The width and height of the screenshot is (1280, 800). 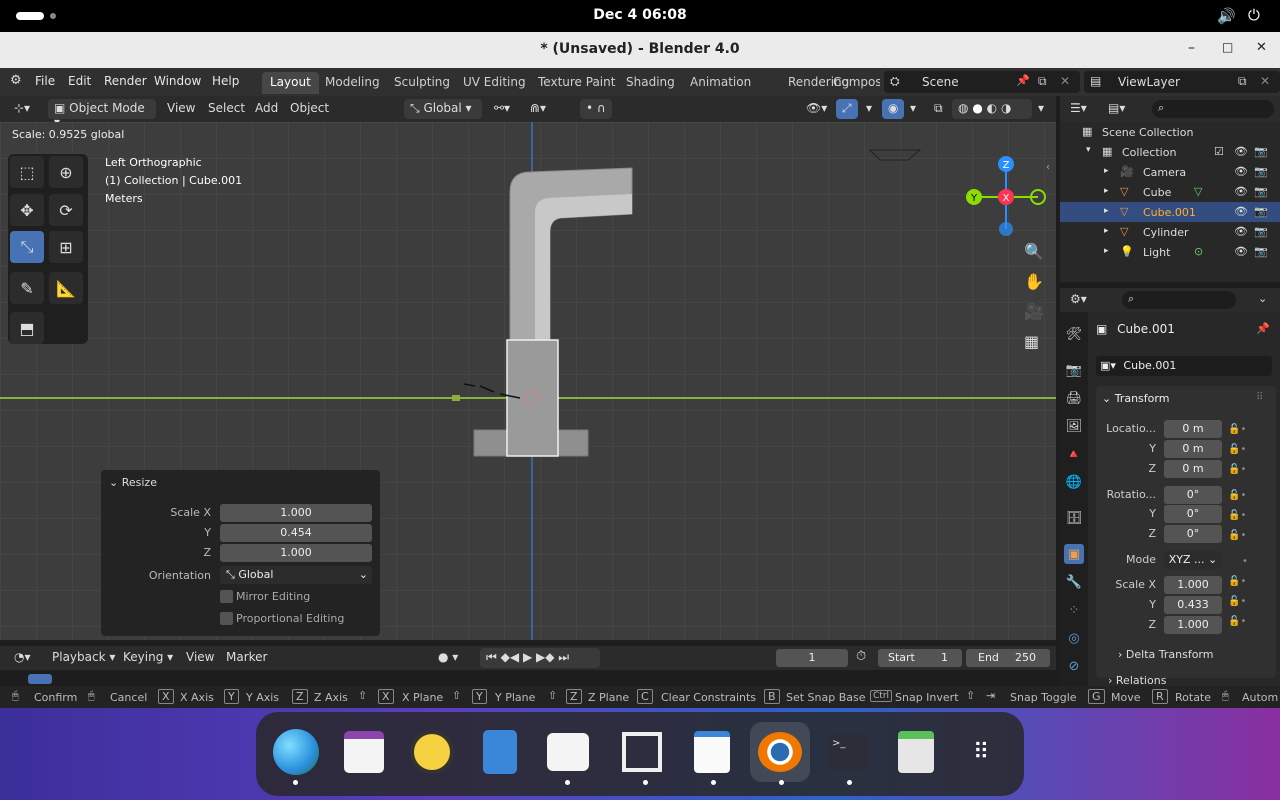 I want to click on overlay-toggle-icon: ◉, so click(x=893, y=109).